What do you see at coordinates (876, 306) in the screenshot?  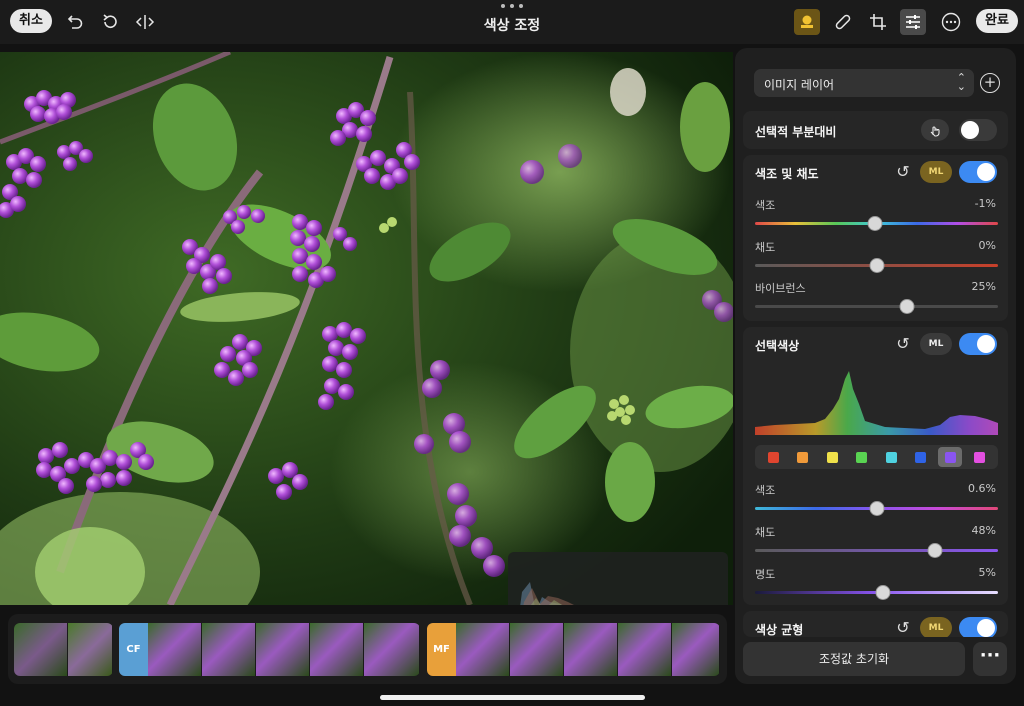 I see `vibrance-slider` at bounding box center [876, 306].